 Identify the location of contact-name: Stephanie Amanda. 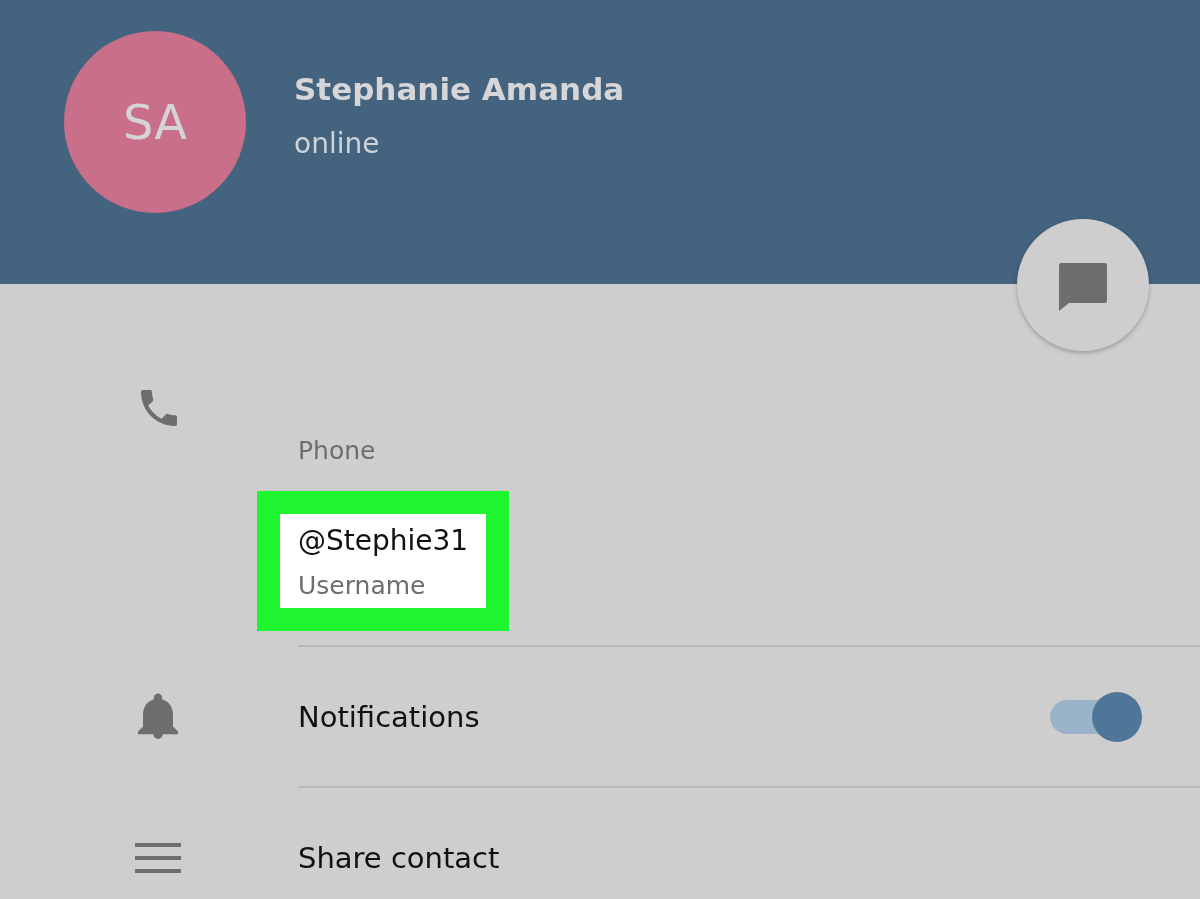
(459, 89).